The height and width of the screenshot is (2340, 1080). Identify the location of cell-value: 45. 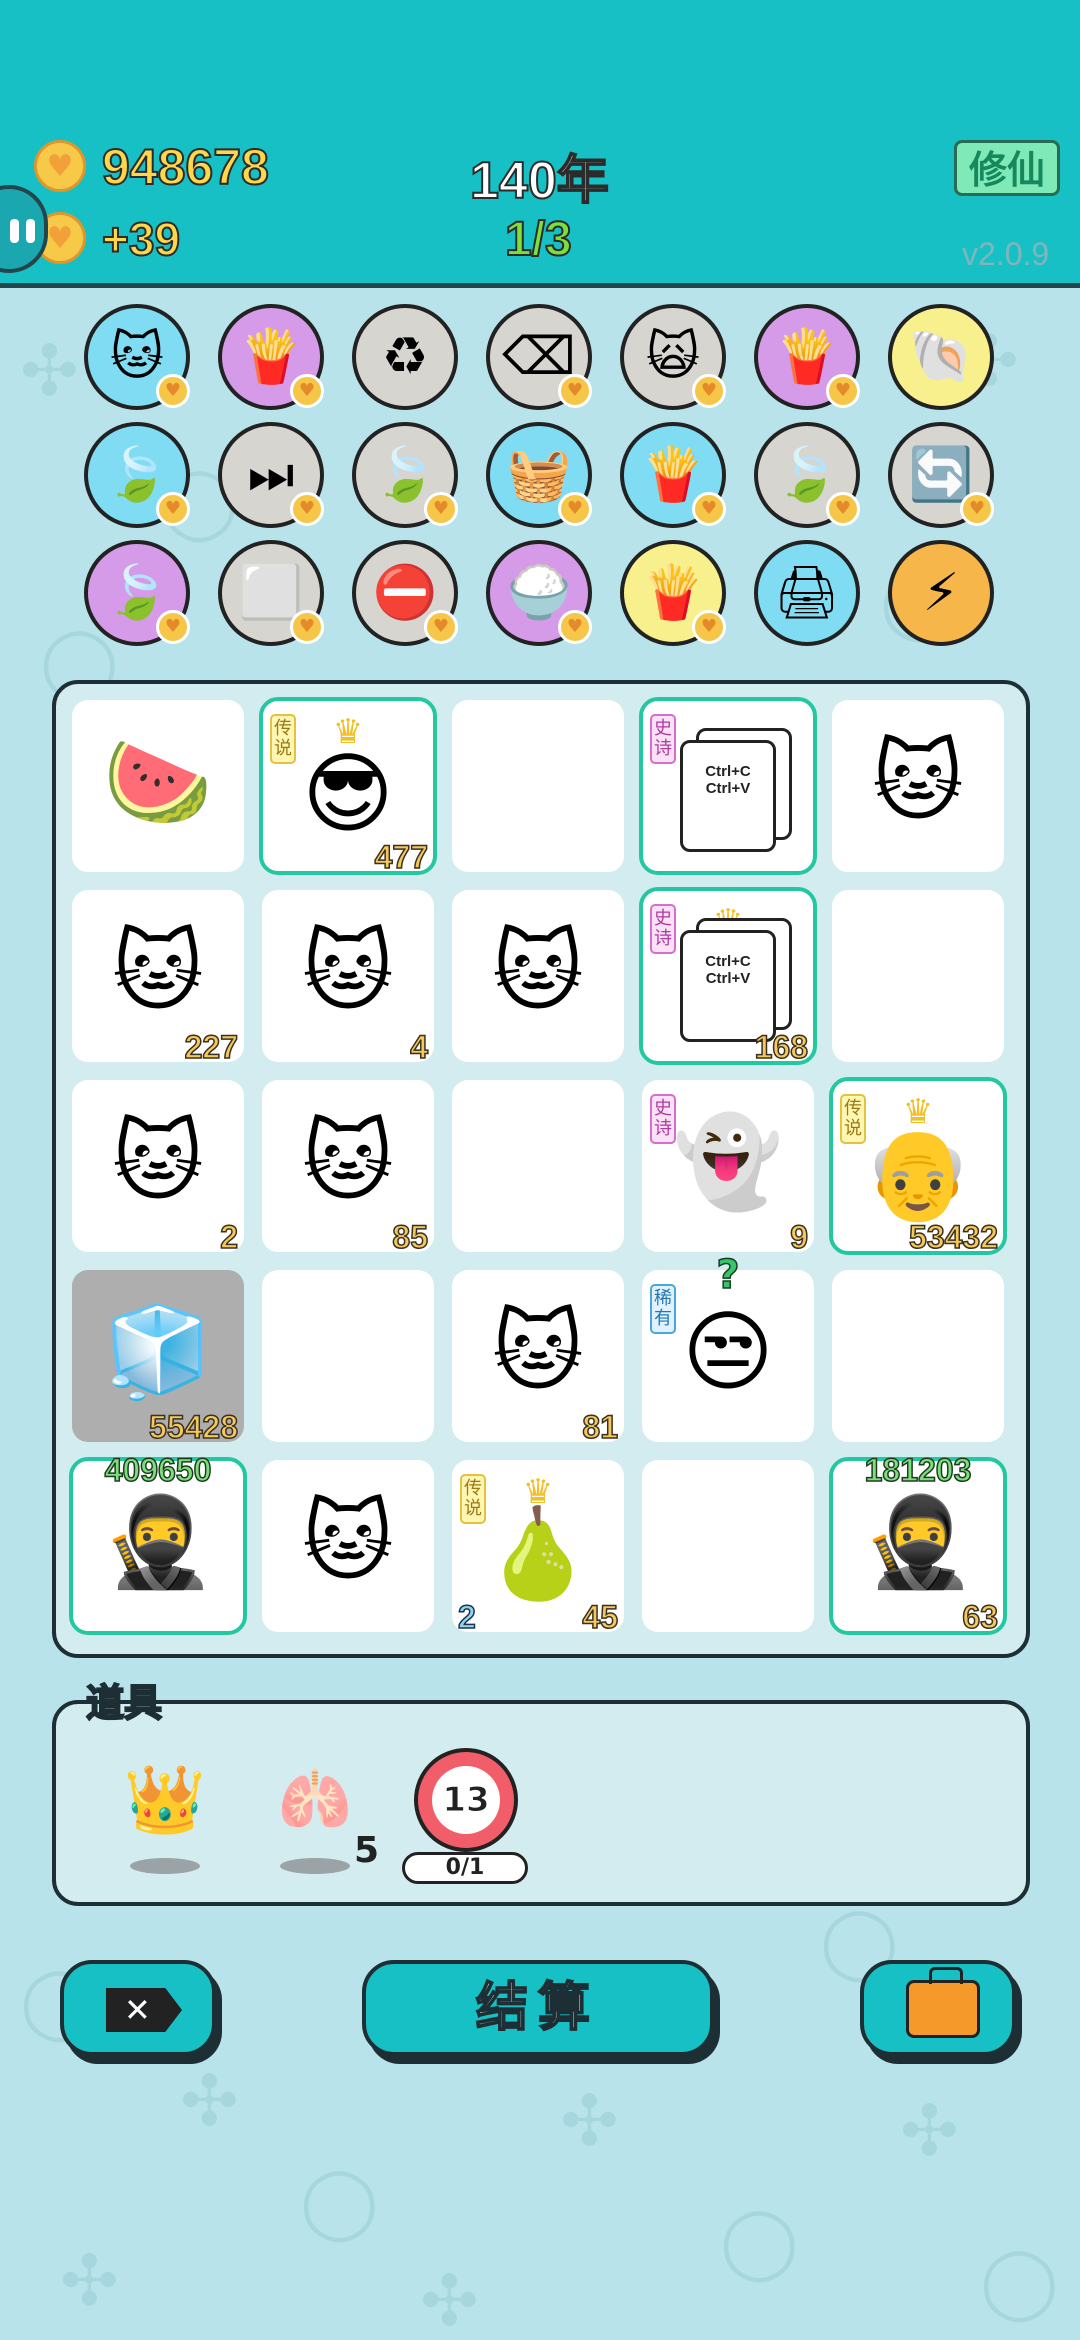
(600, 1617).